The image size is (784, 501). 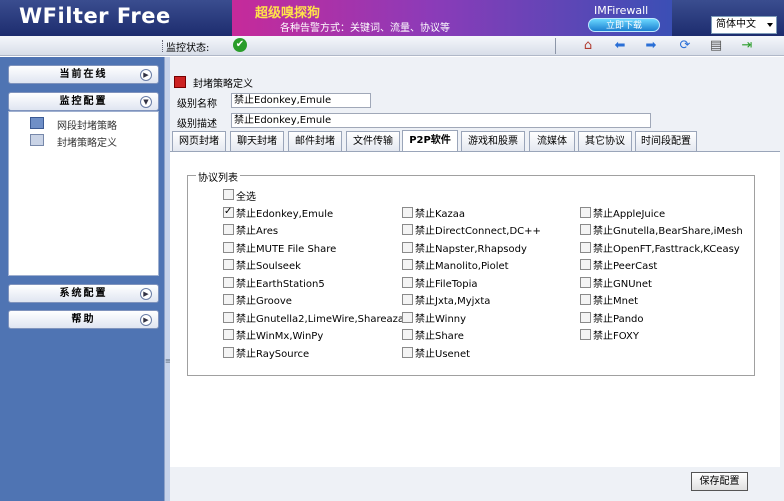 I want to click on banner-download-button: 立即下载, so click(x=624, y=25).